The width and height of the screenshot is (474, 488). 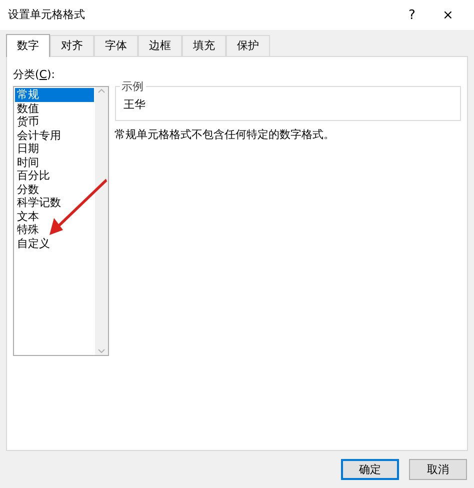 I want to click on list-item: 货币, so click(x=54, y=122).